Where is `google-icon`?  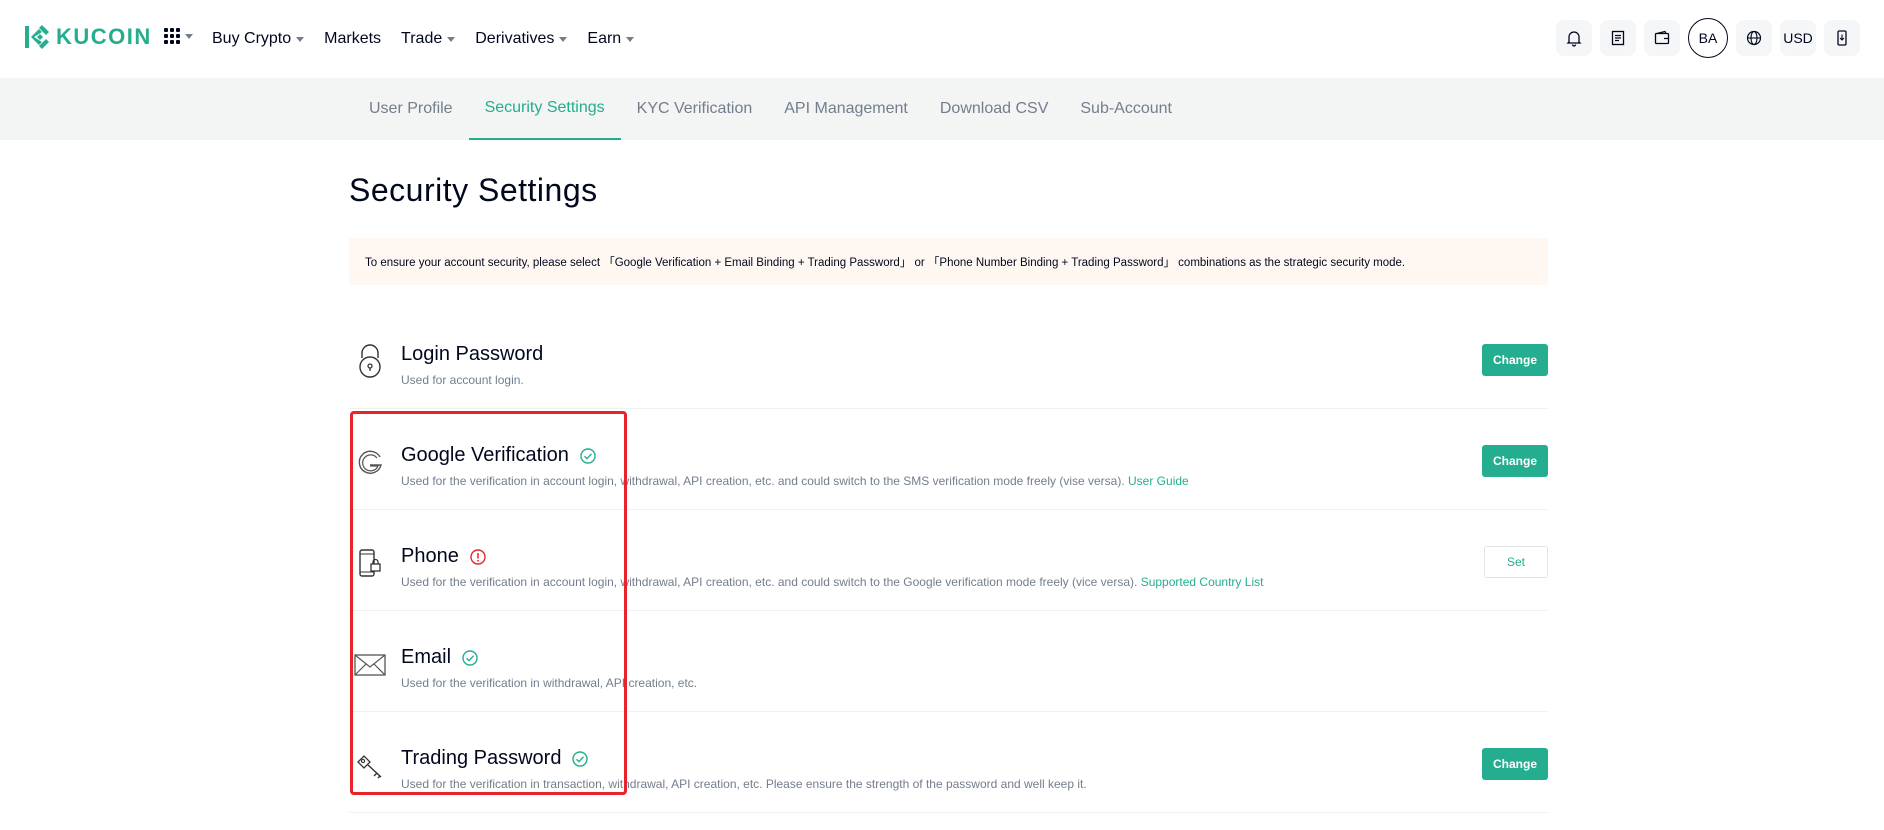 google-icon is located at coordinates (370, 462).